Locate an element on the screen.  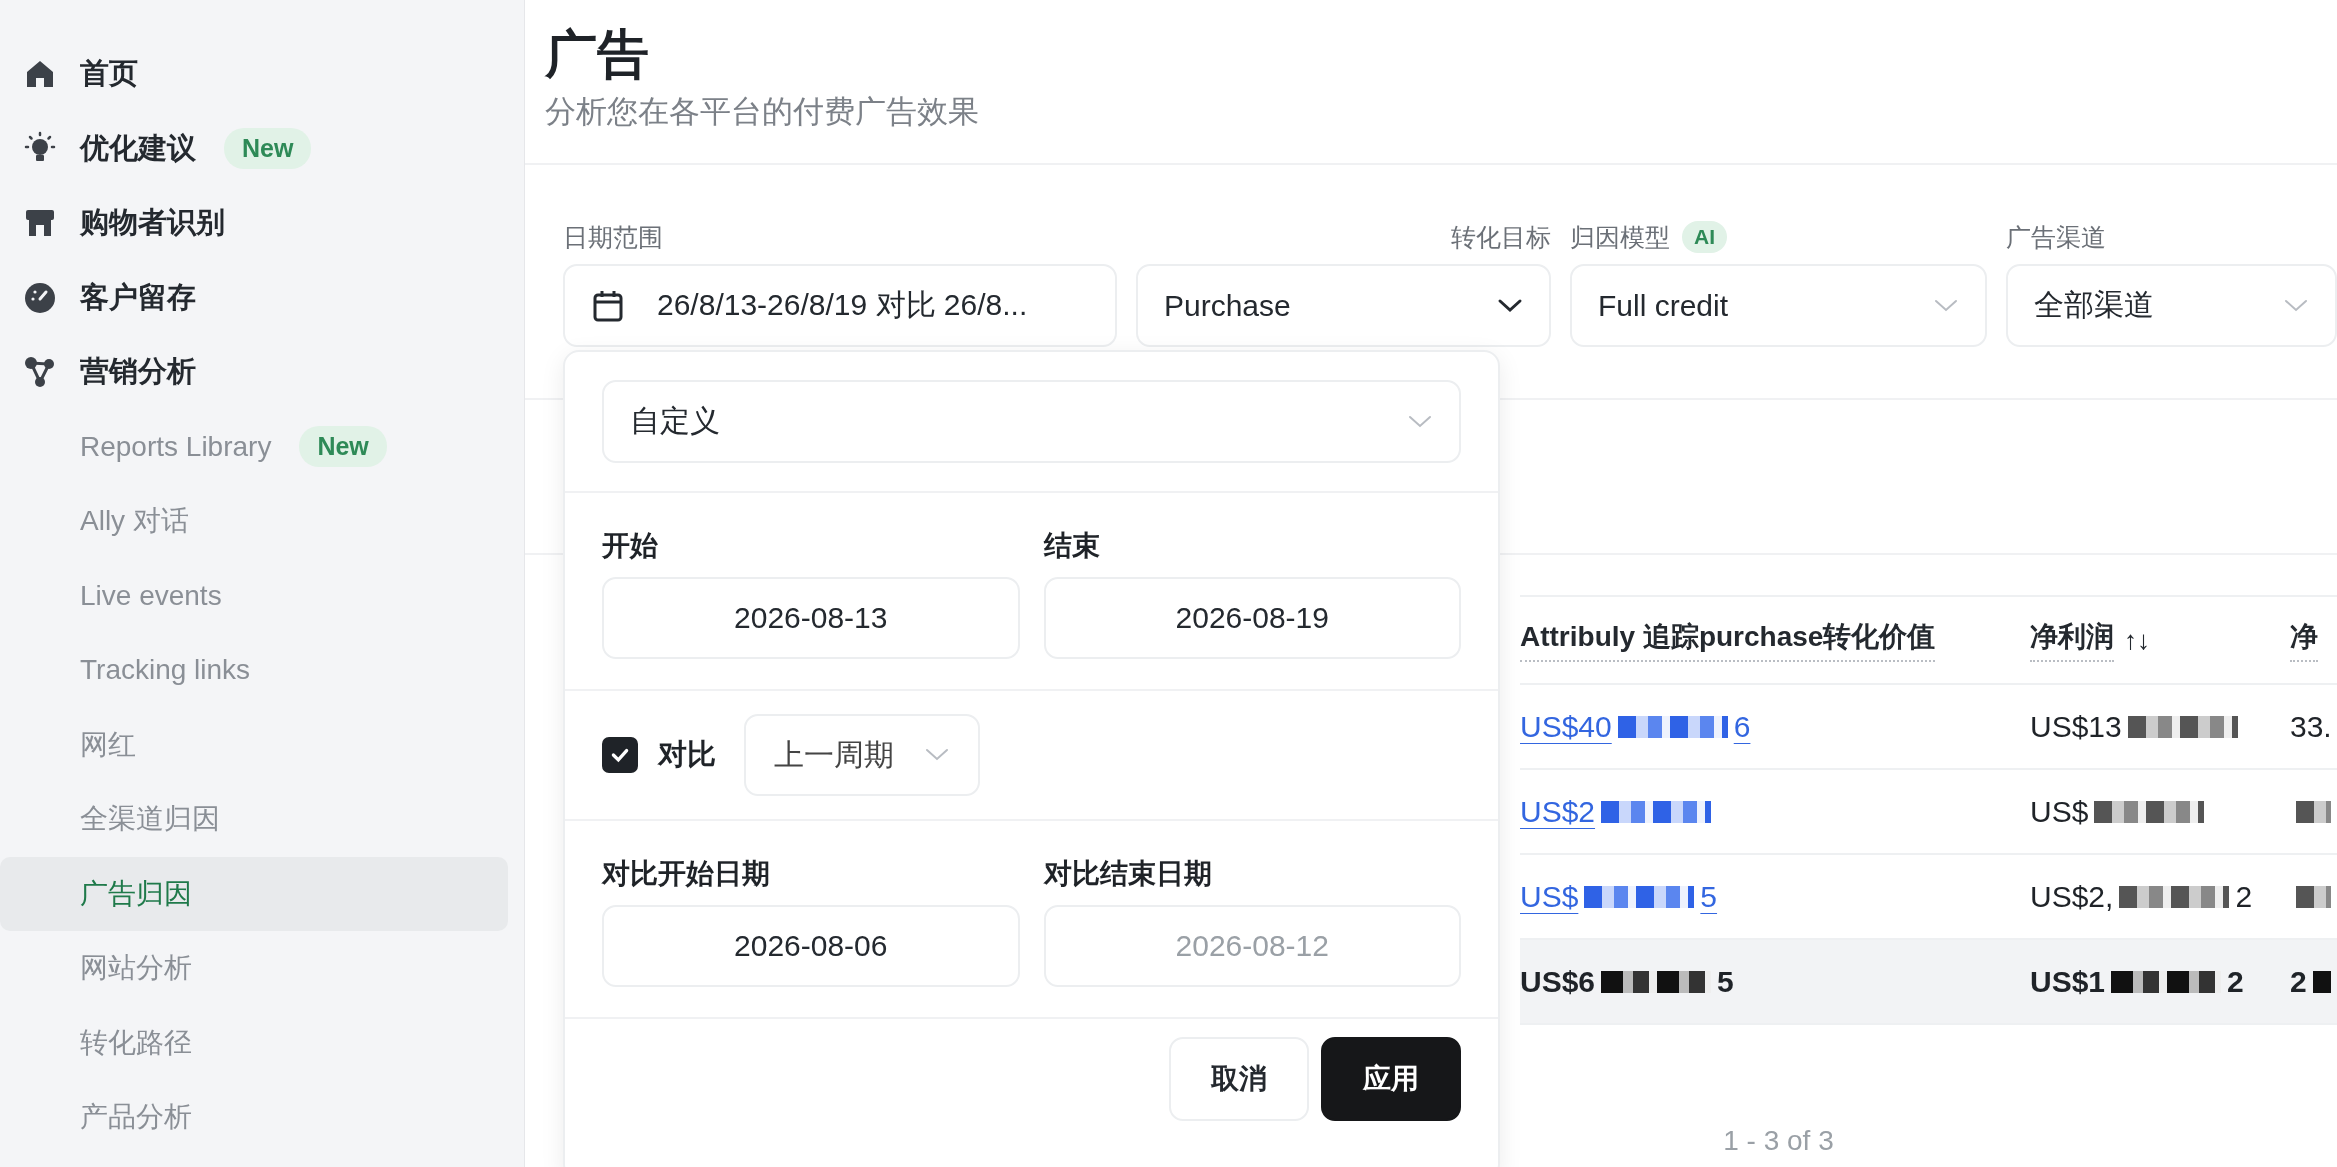
field-label: 对比开始日期 is located at coordinates (686, 874).